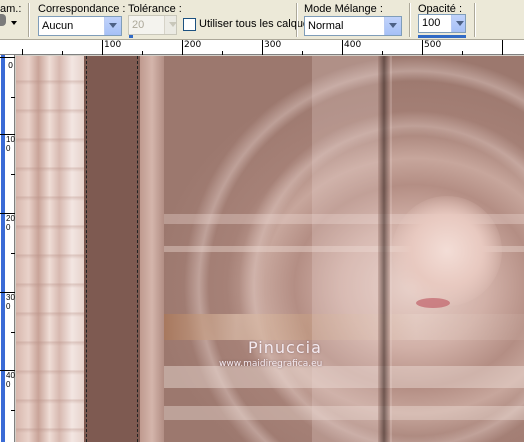  Describe the element at coordinates (170, 25) in the screenshot. I see `tolerance-stepper-icon` at that location.